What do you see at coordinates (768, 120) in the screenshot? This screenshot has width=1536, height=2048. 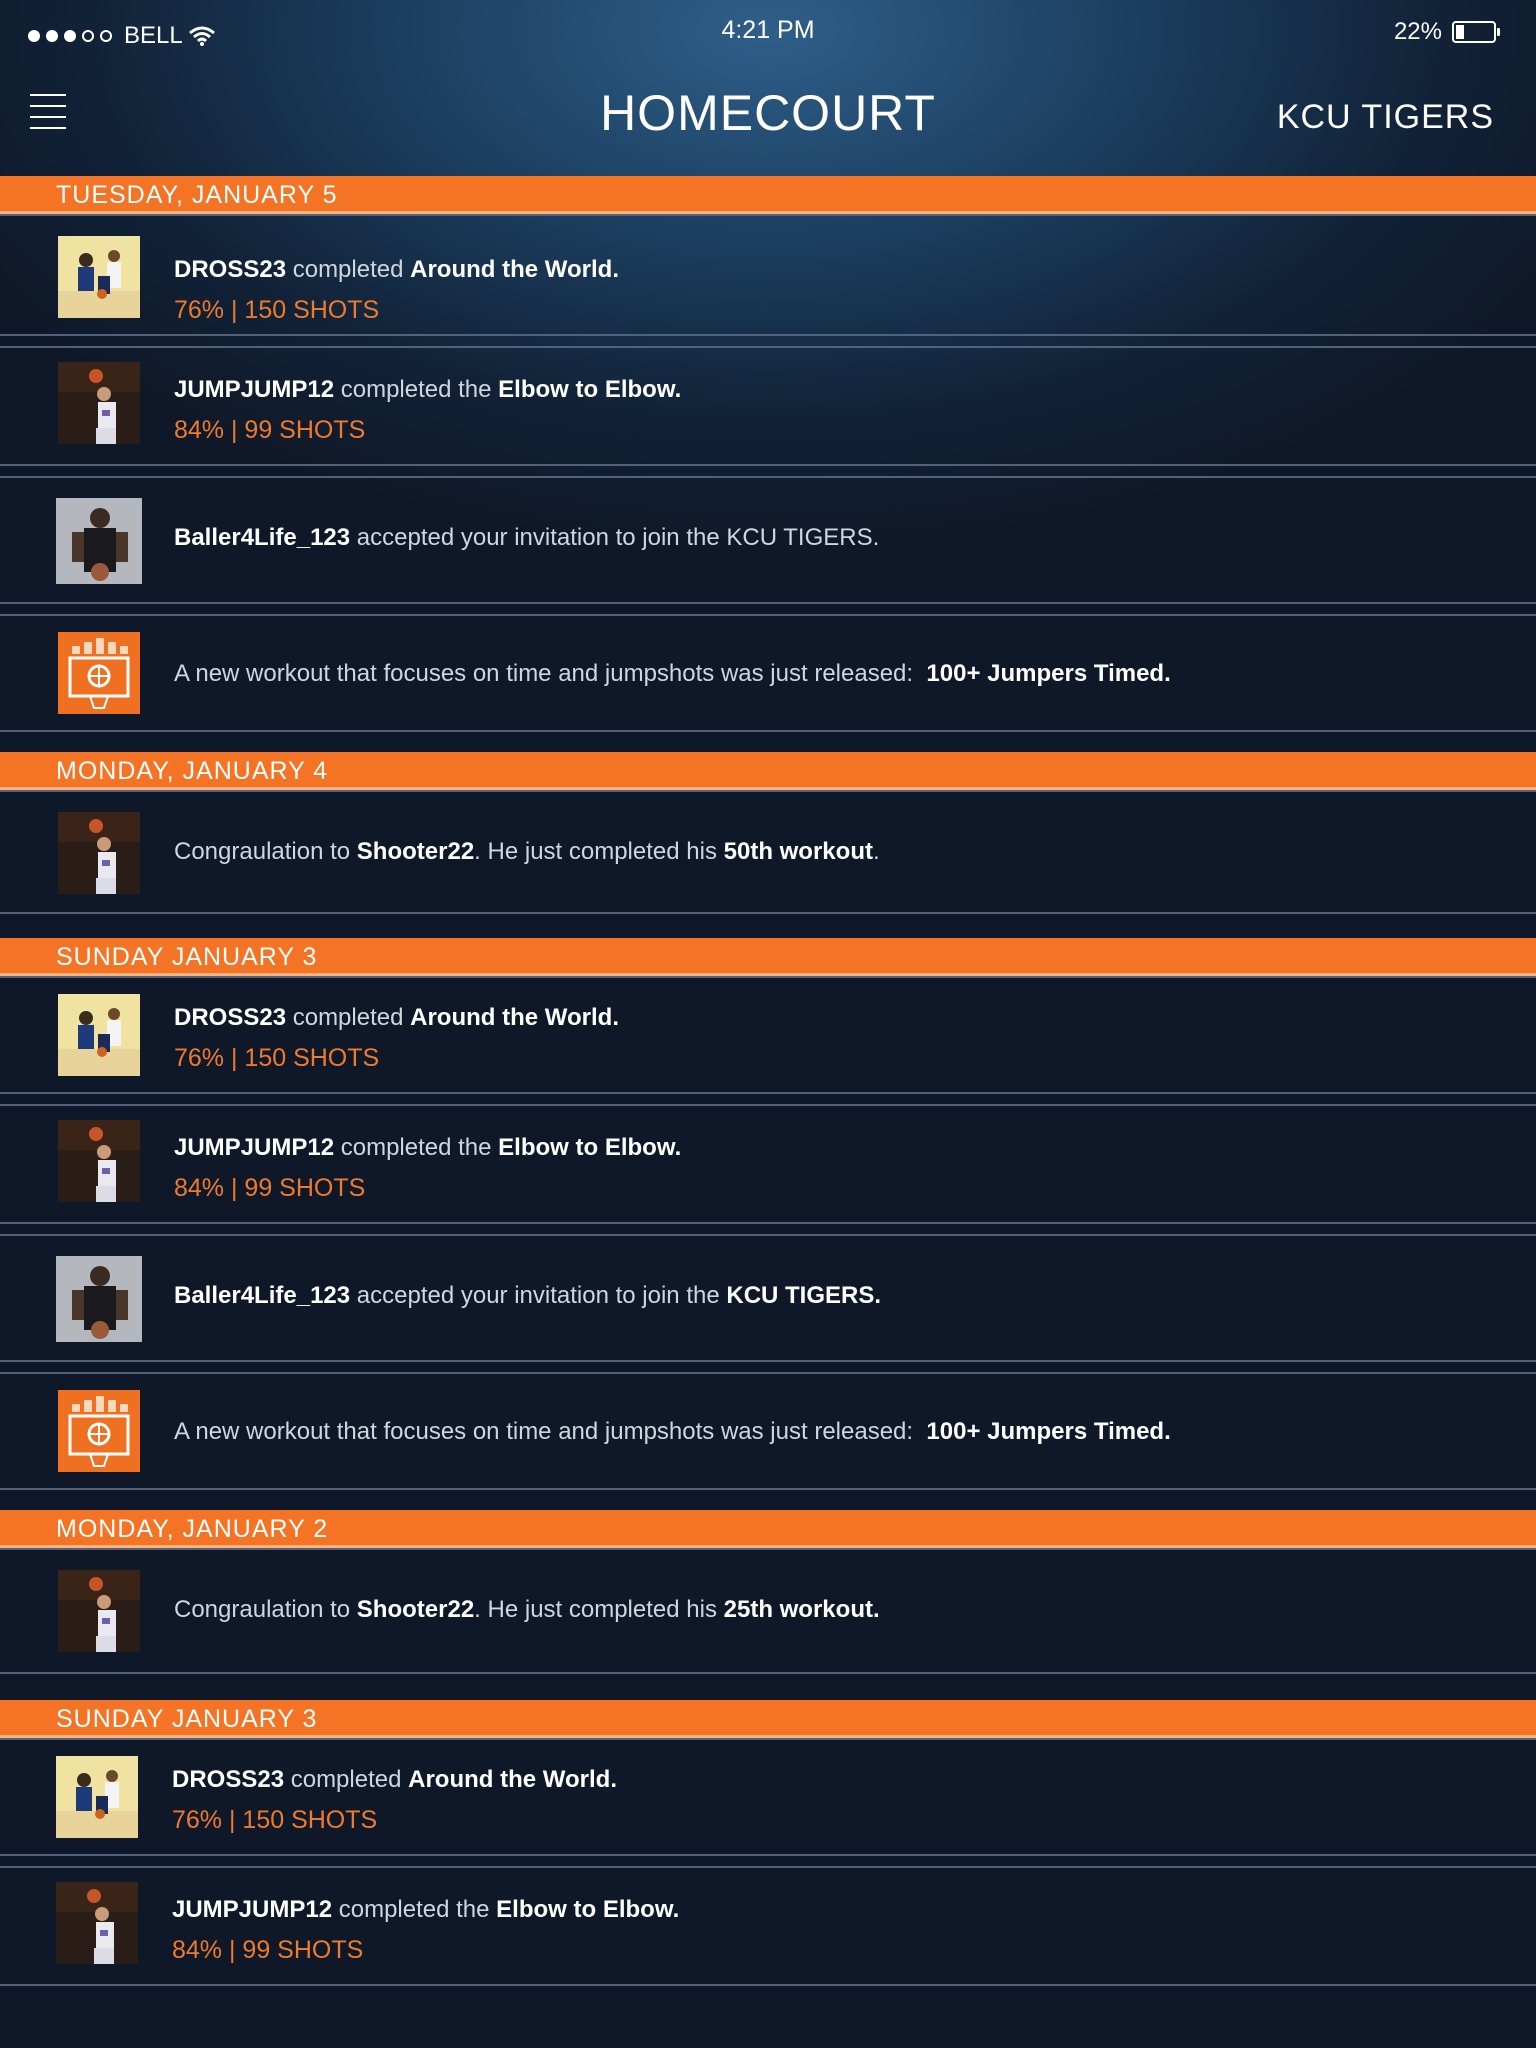 I see `navigation-bar: HOMECOURT KCU TIGERS` at bounding box center [768, 120].